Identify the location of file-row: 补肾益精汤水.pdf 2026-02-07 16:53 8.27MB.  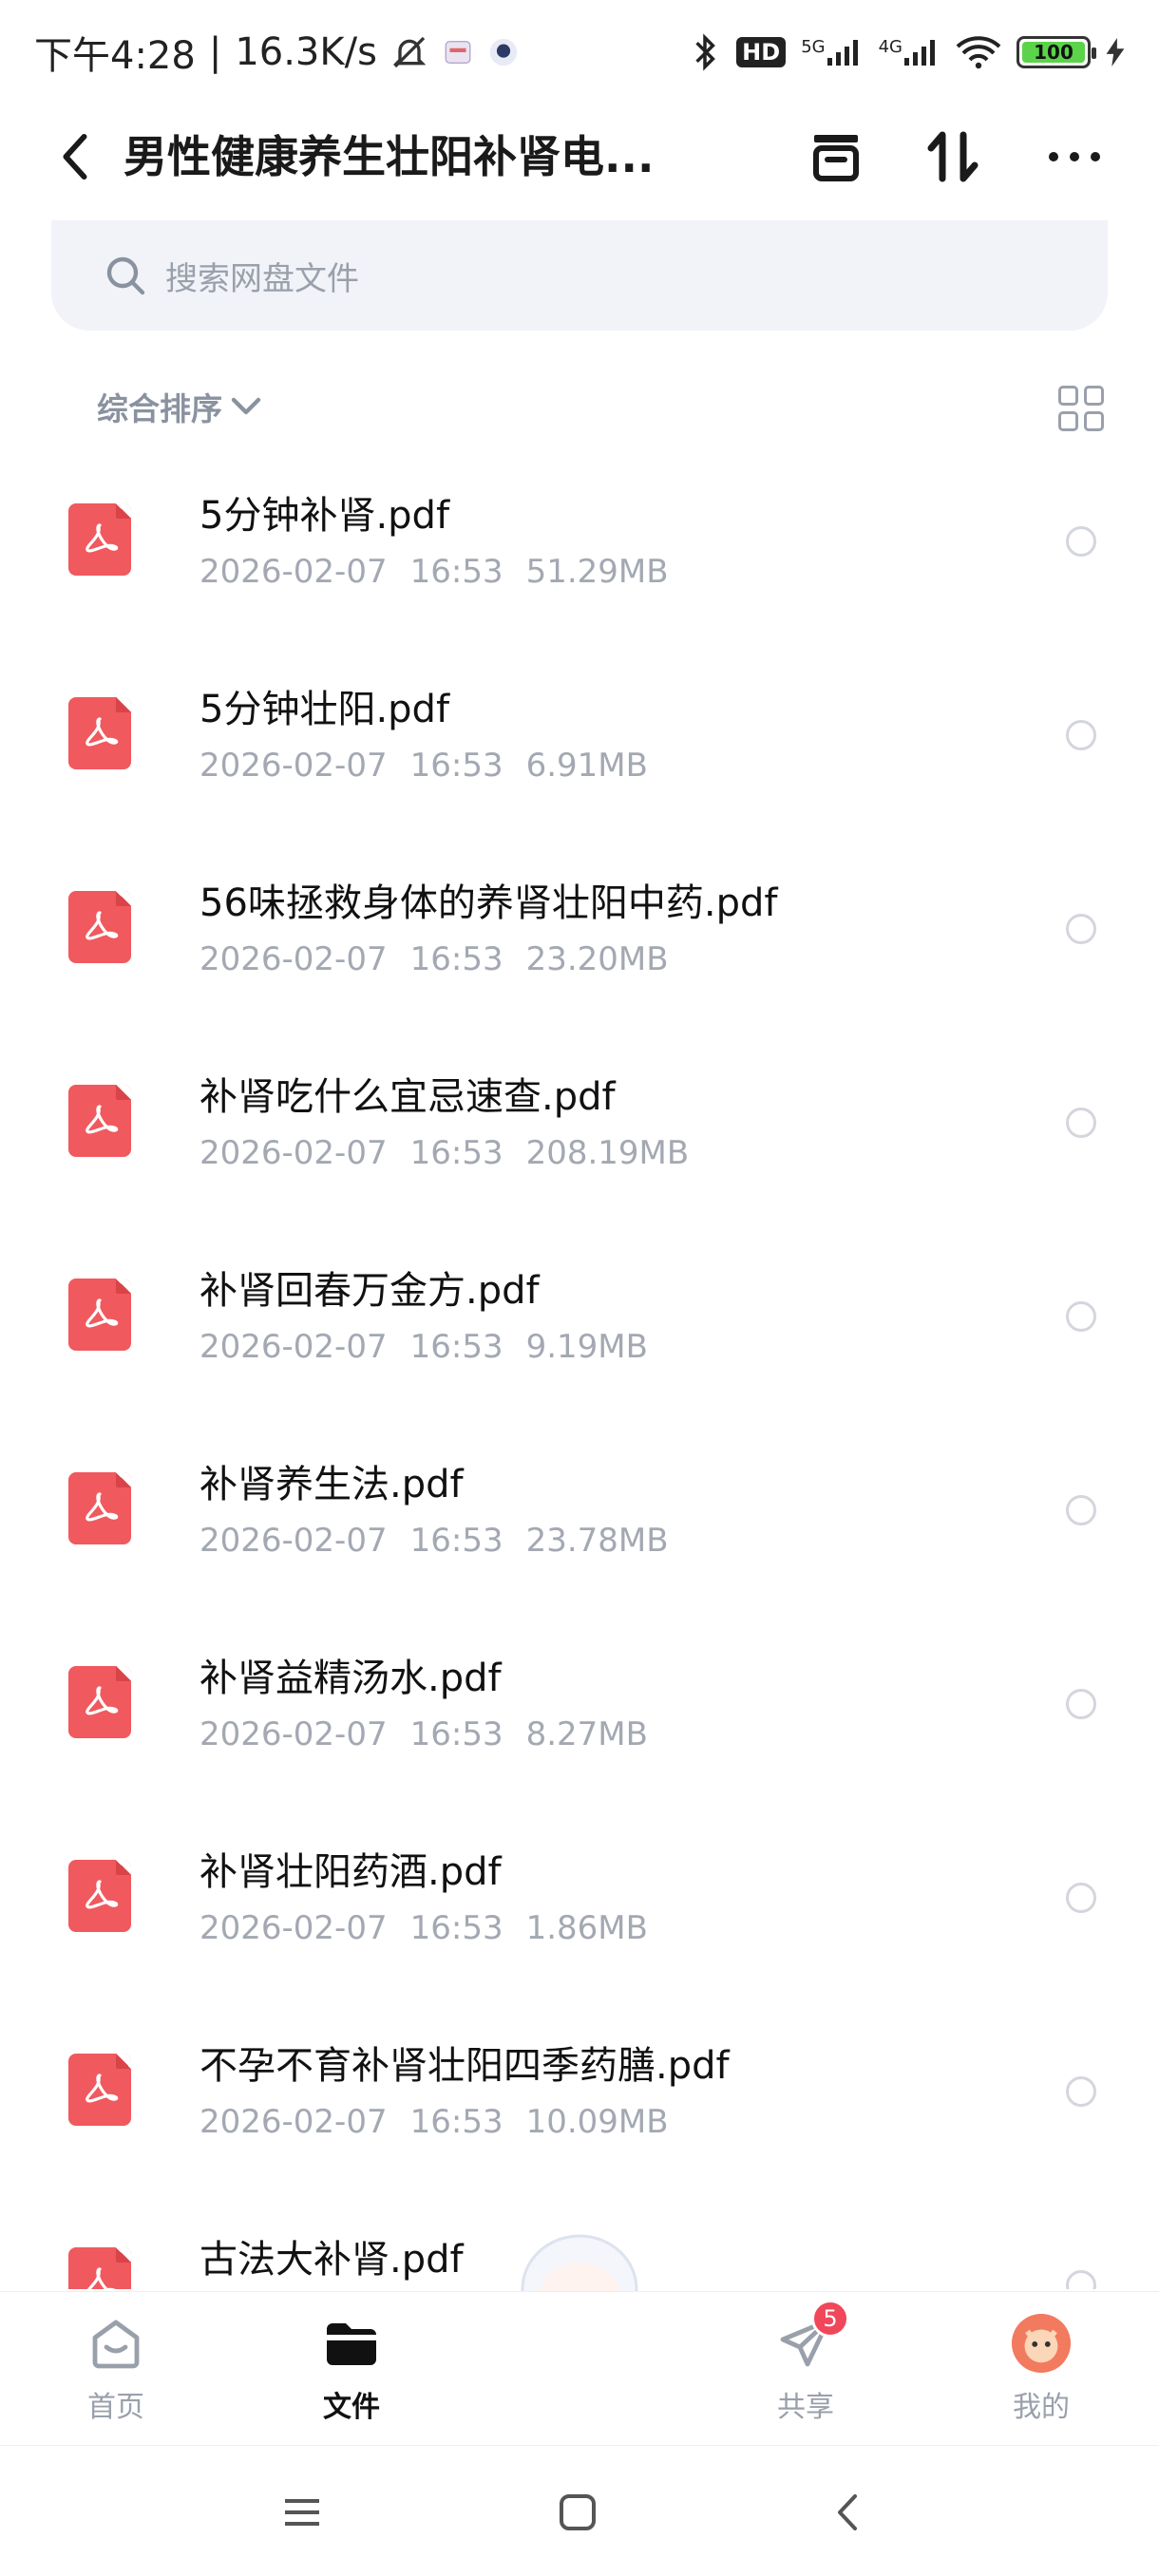
(579, 1715).